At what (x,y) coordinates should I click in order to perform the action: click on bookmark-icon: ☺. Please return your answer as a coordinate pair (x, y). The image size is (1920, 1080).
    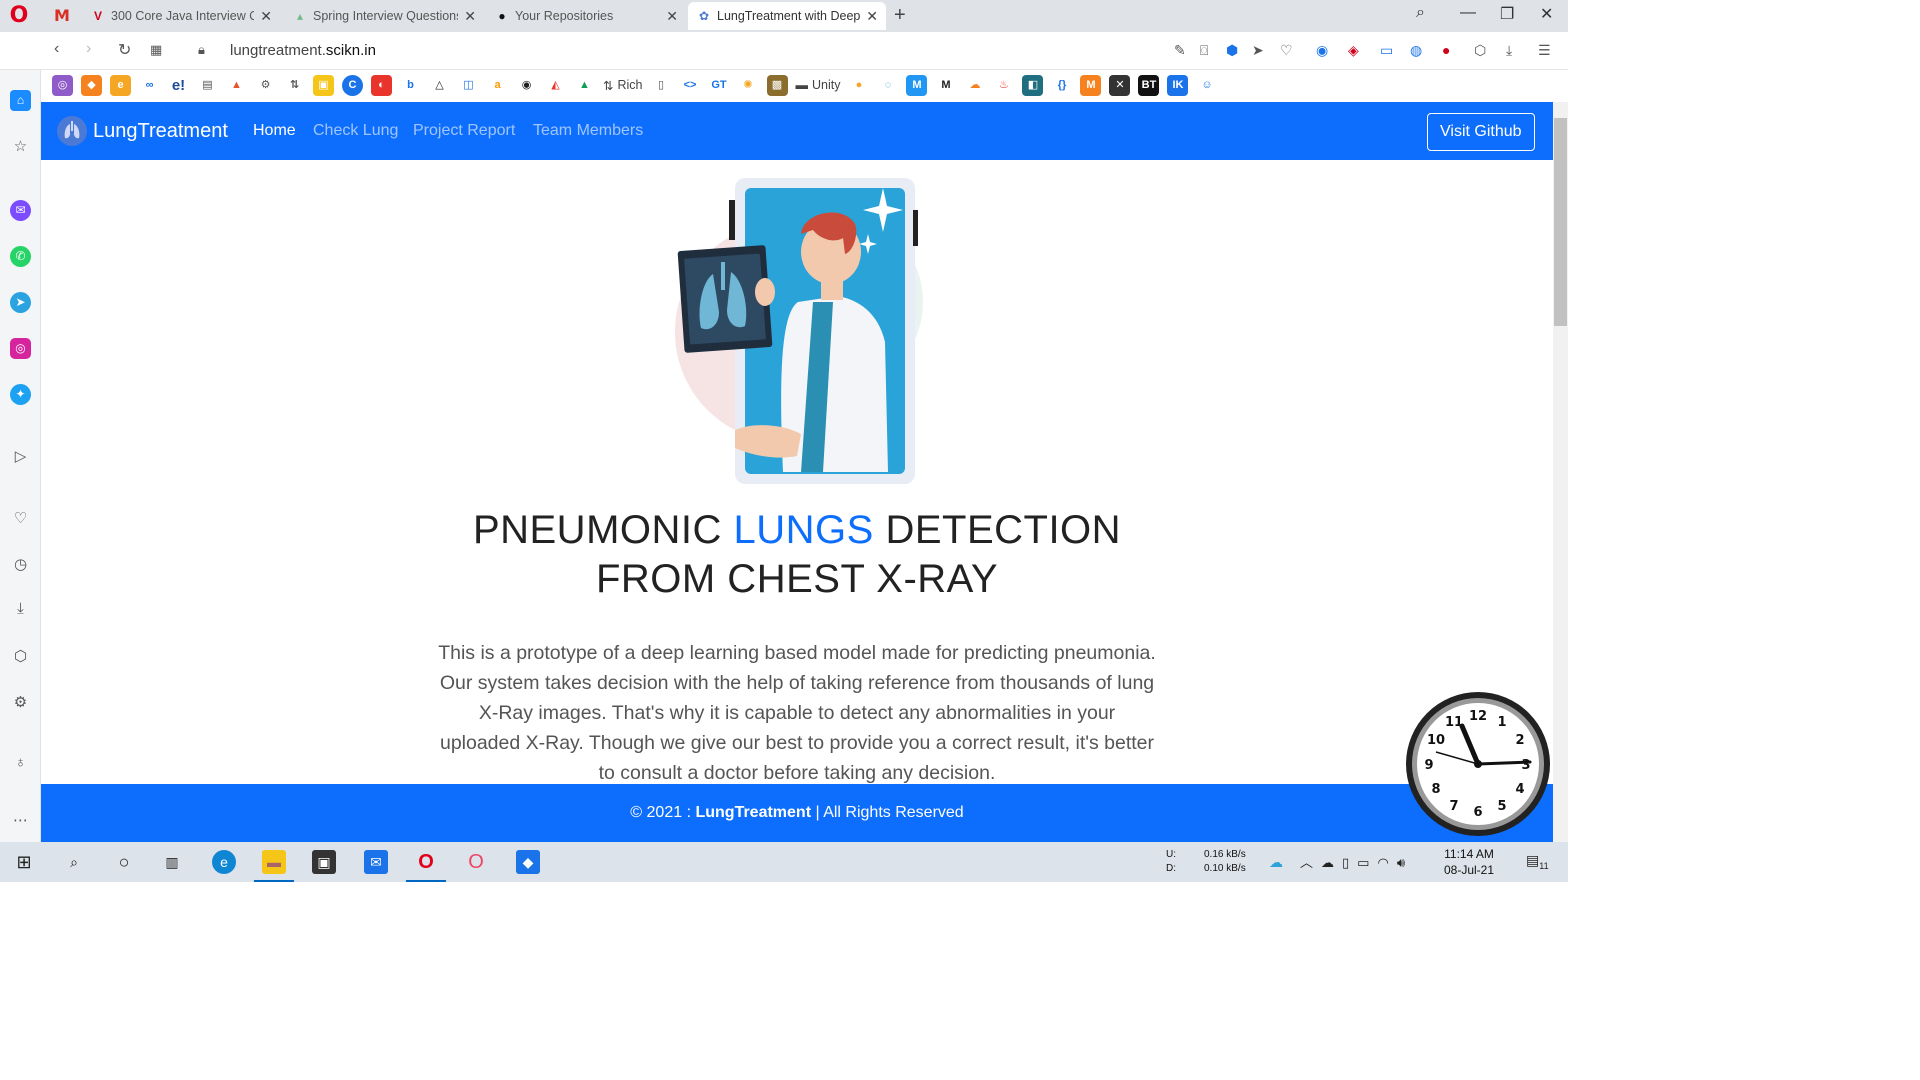
    Looking at the image, I should click on (1207, 85).